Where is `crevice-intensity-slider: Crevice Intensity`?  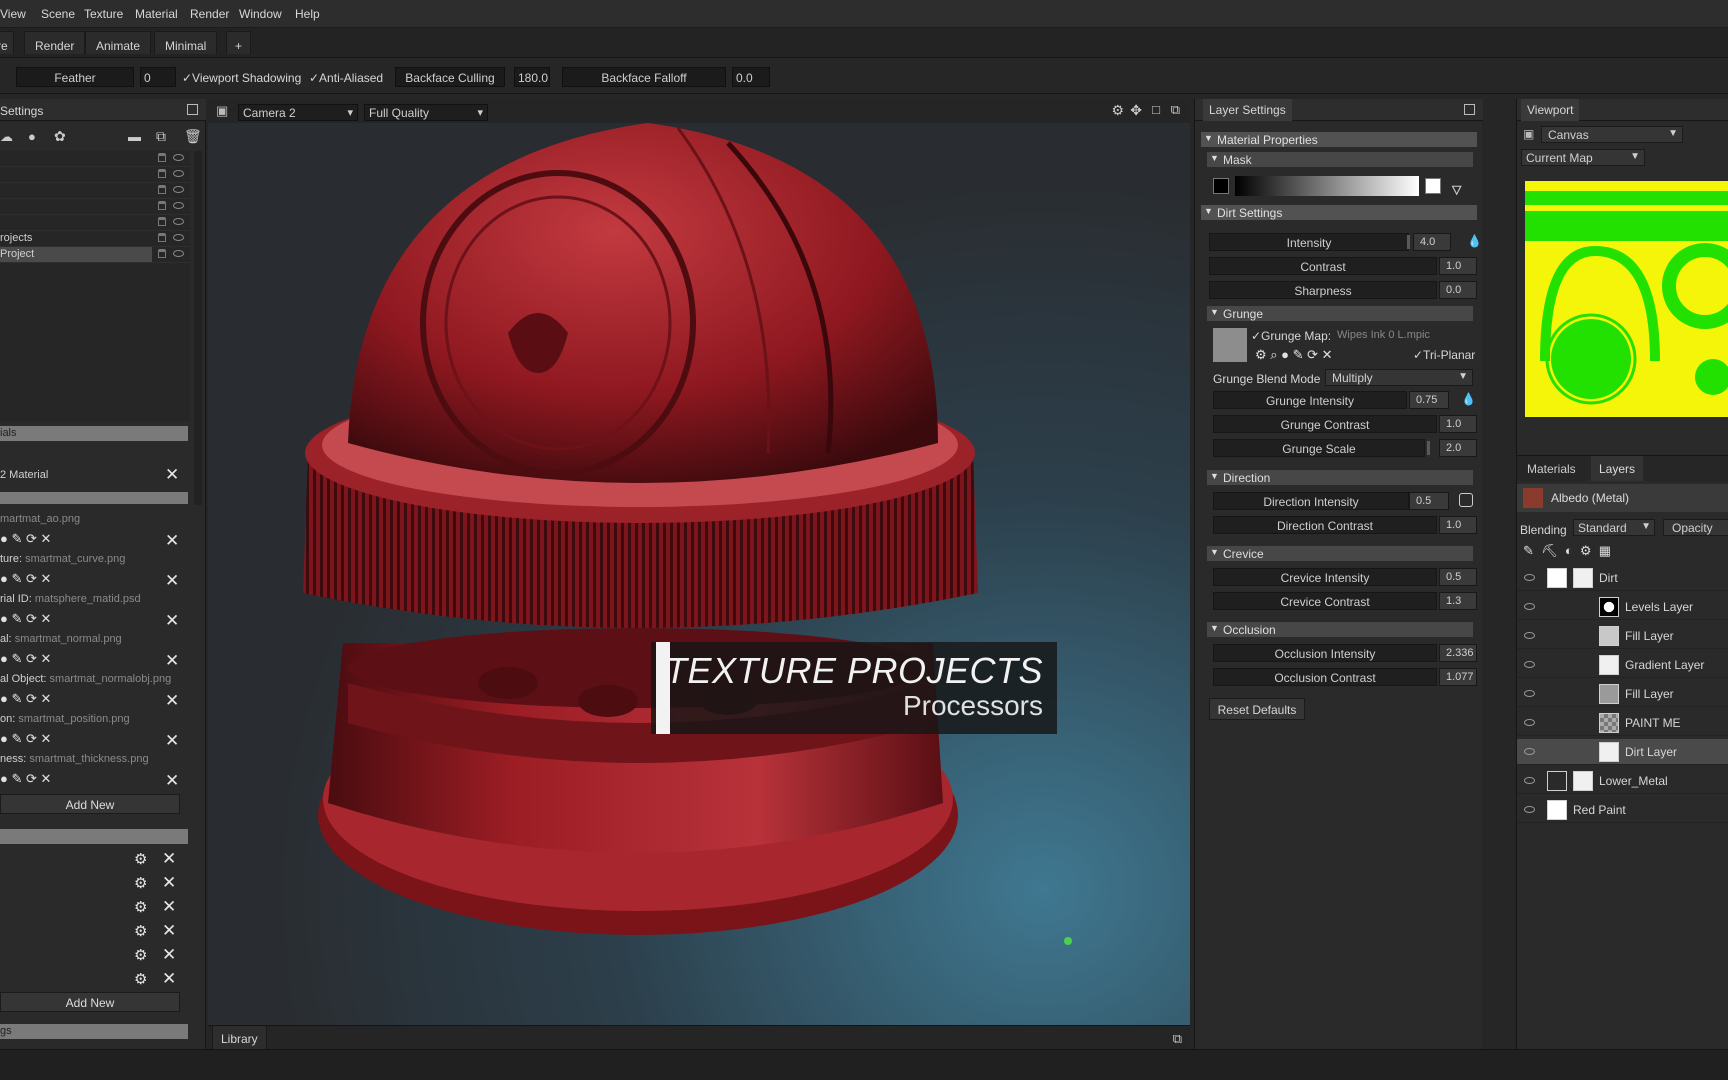
crevice-intensity-slider: Crevice Intensity is located at coordinates (1325, 577).